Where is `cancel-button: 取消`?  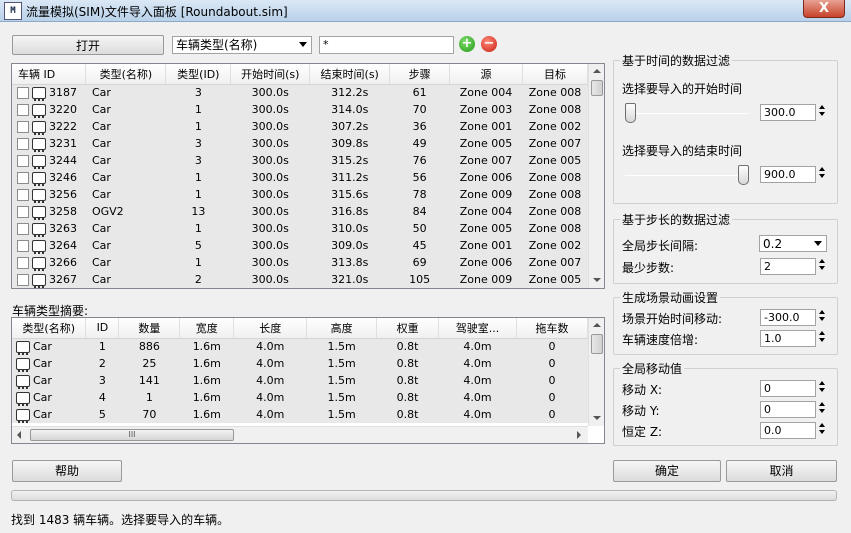 cancel-button: 取消 is located at coordinates (781, 471).